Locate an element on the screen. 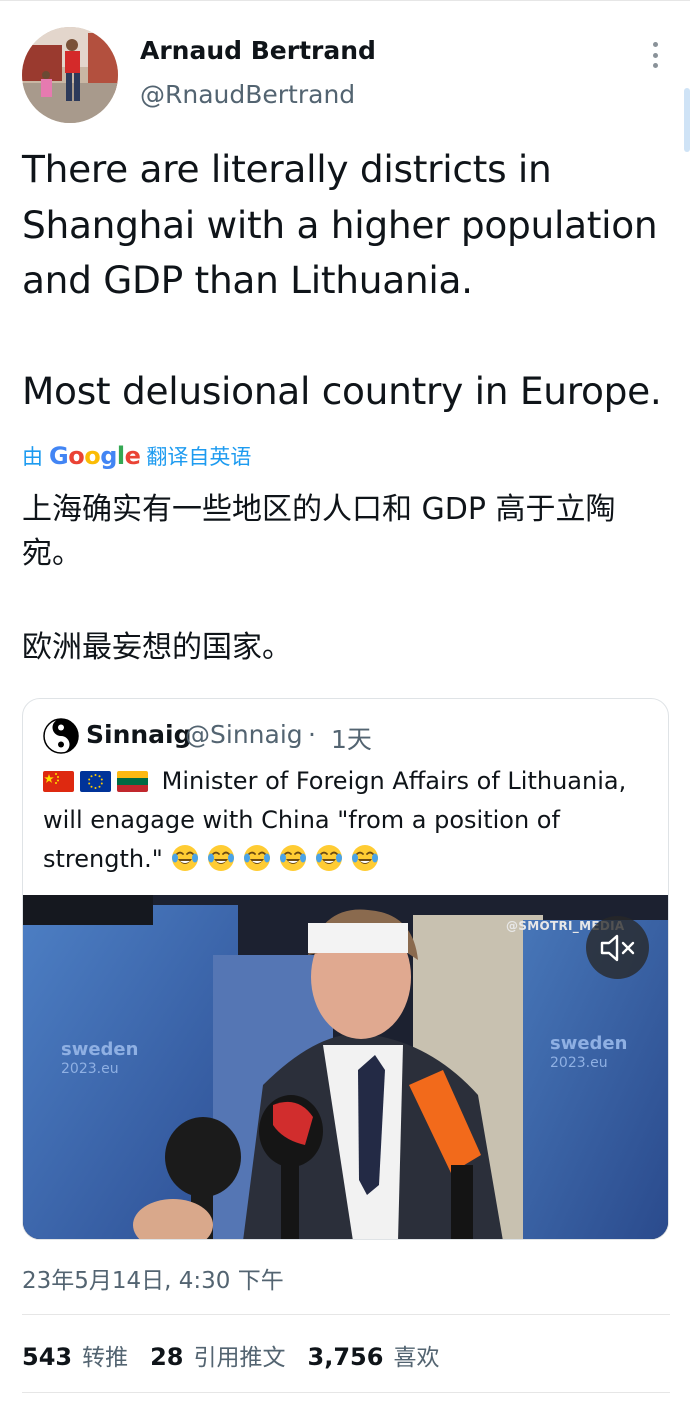  quotes-label: 引用推文 is located at coordinates (239, 1358).